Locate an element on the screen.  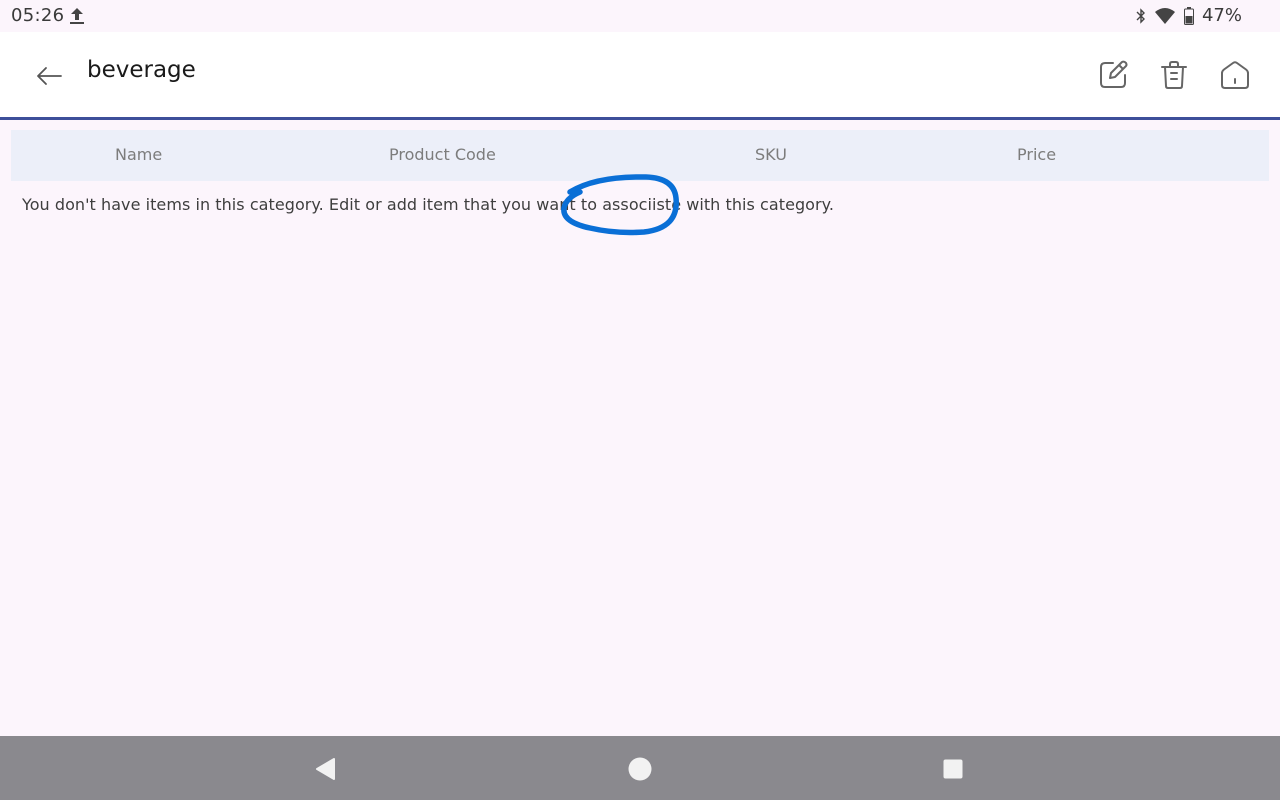
battery-icon is located at coordinates (1188, 15).